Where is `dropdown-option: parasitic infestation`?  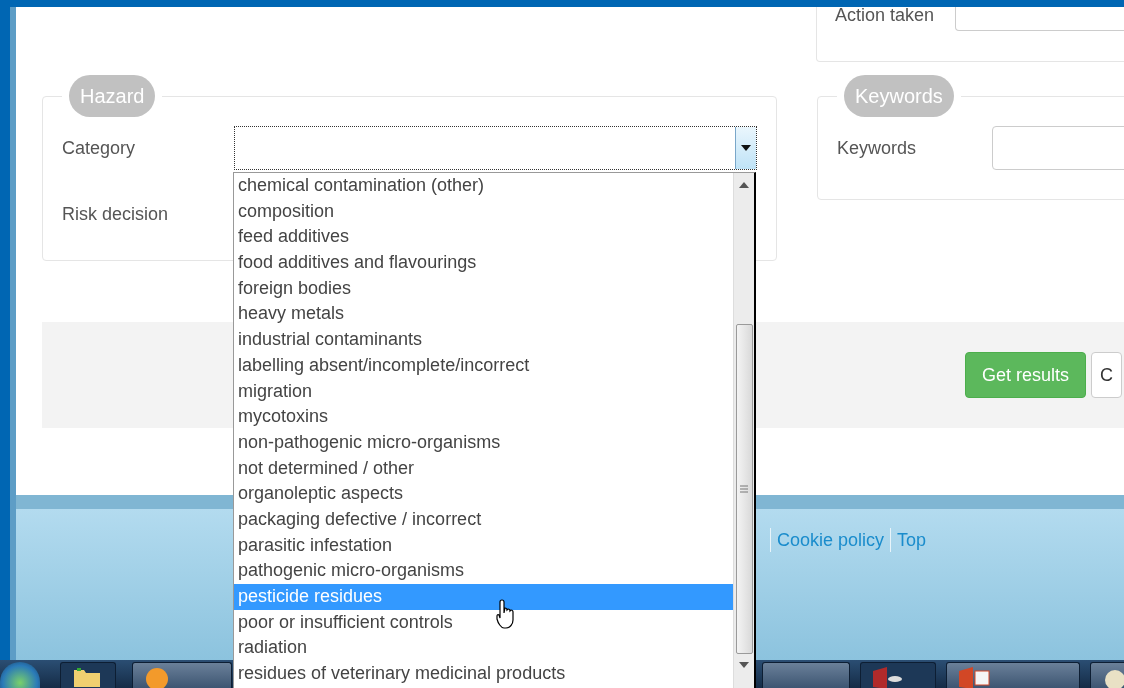
dropdown-option: parasitic infestation is located at coordinates (483, 545).